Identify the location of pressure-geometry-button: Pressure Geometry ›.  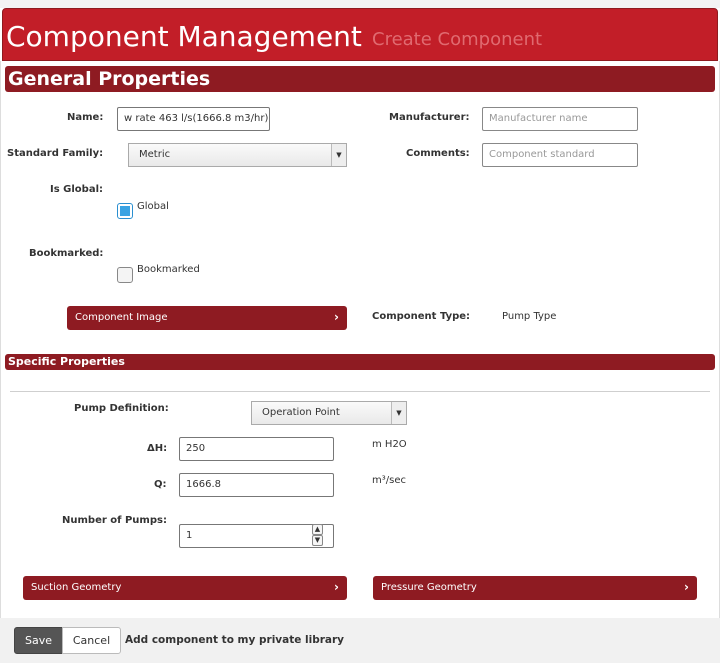
(535, 588).